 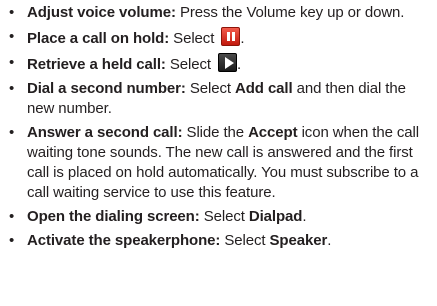 What do you see at coordinates (96, 64) in the screenshot?
I see `item-term: Retrieve a held call:` at bounding box center [96, 64].